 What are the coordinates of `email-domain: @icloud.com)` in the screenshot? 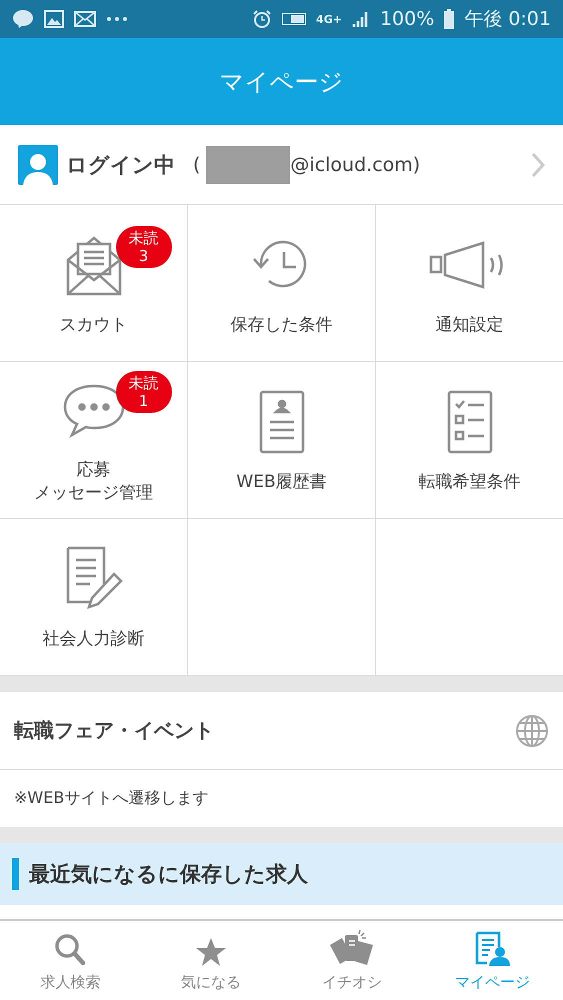 It's located at (355, 165).